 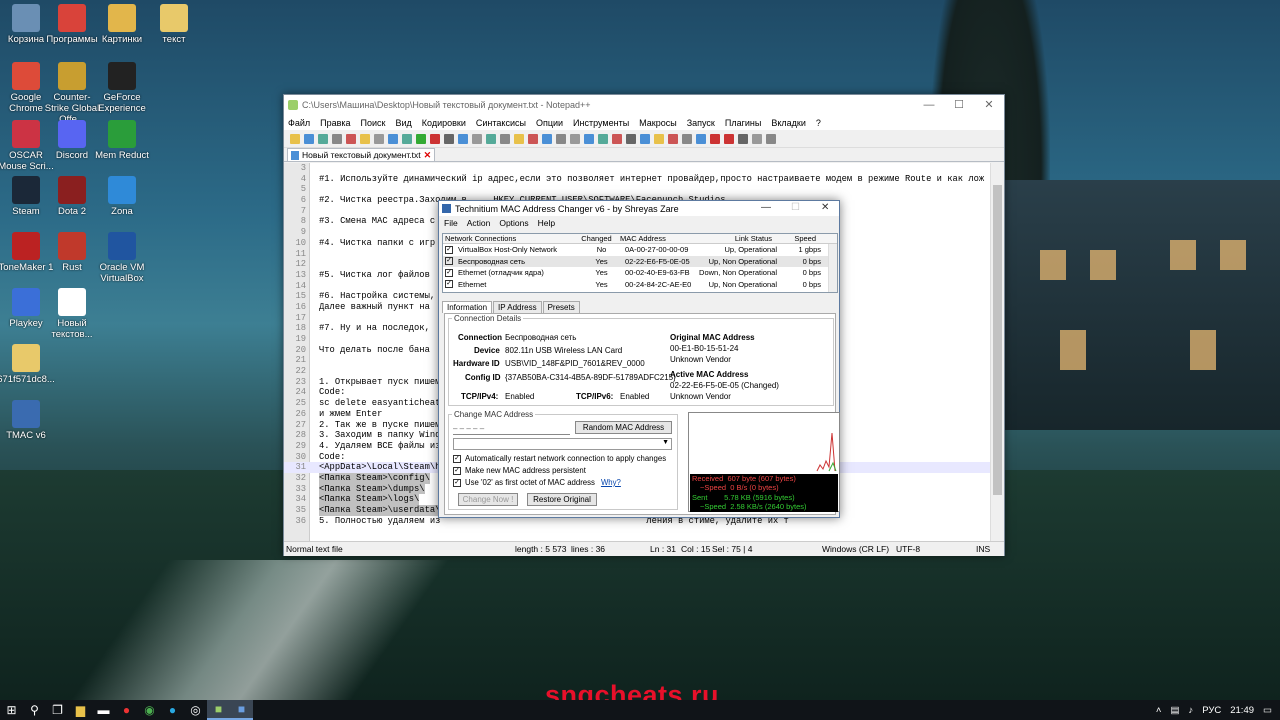 What do you see at coordinates (508, 238) in the screenshot?
I see `col-network: Network Connections` at bounding box center [508, 238].